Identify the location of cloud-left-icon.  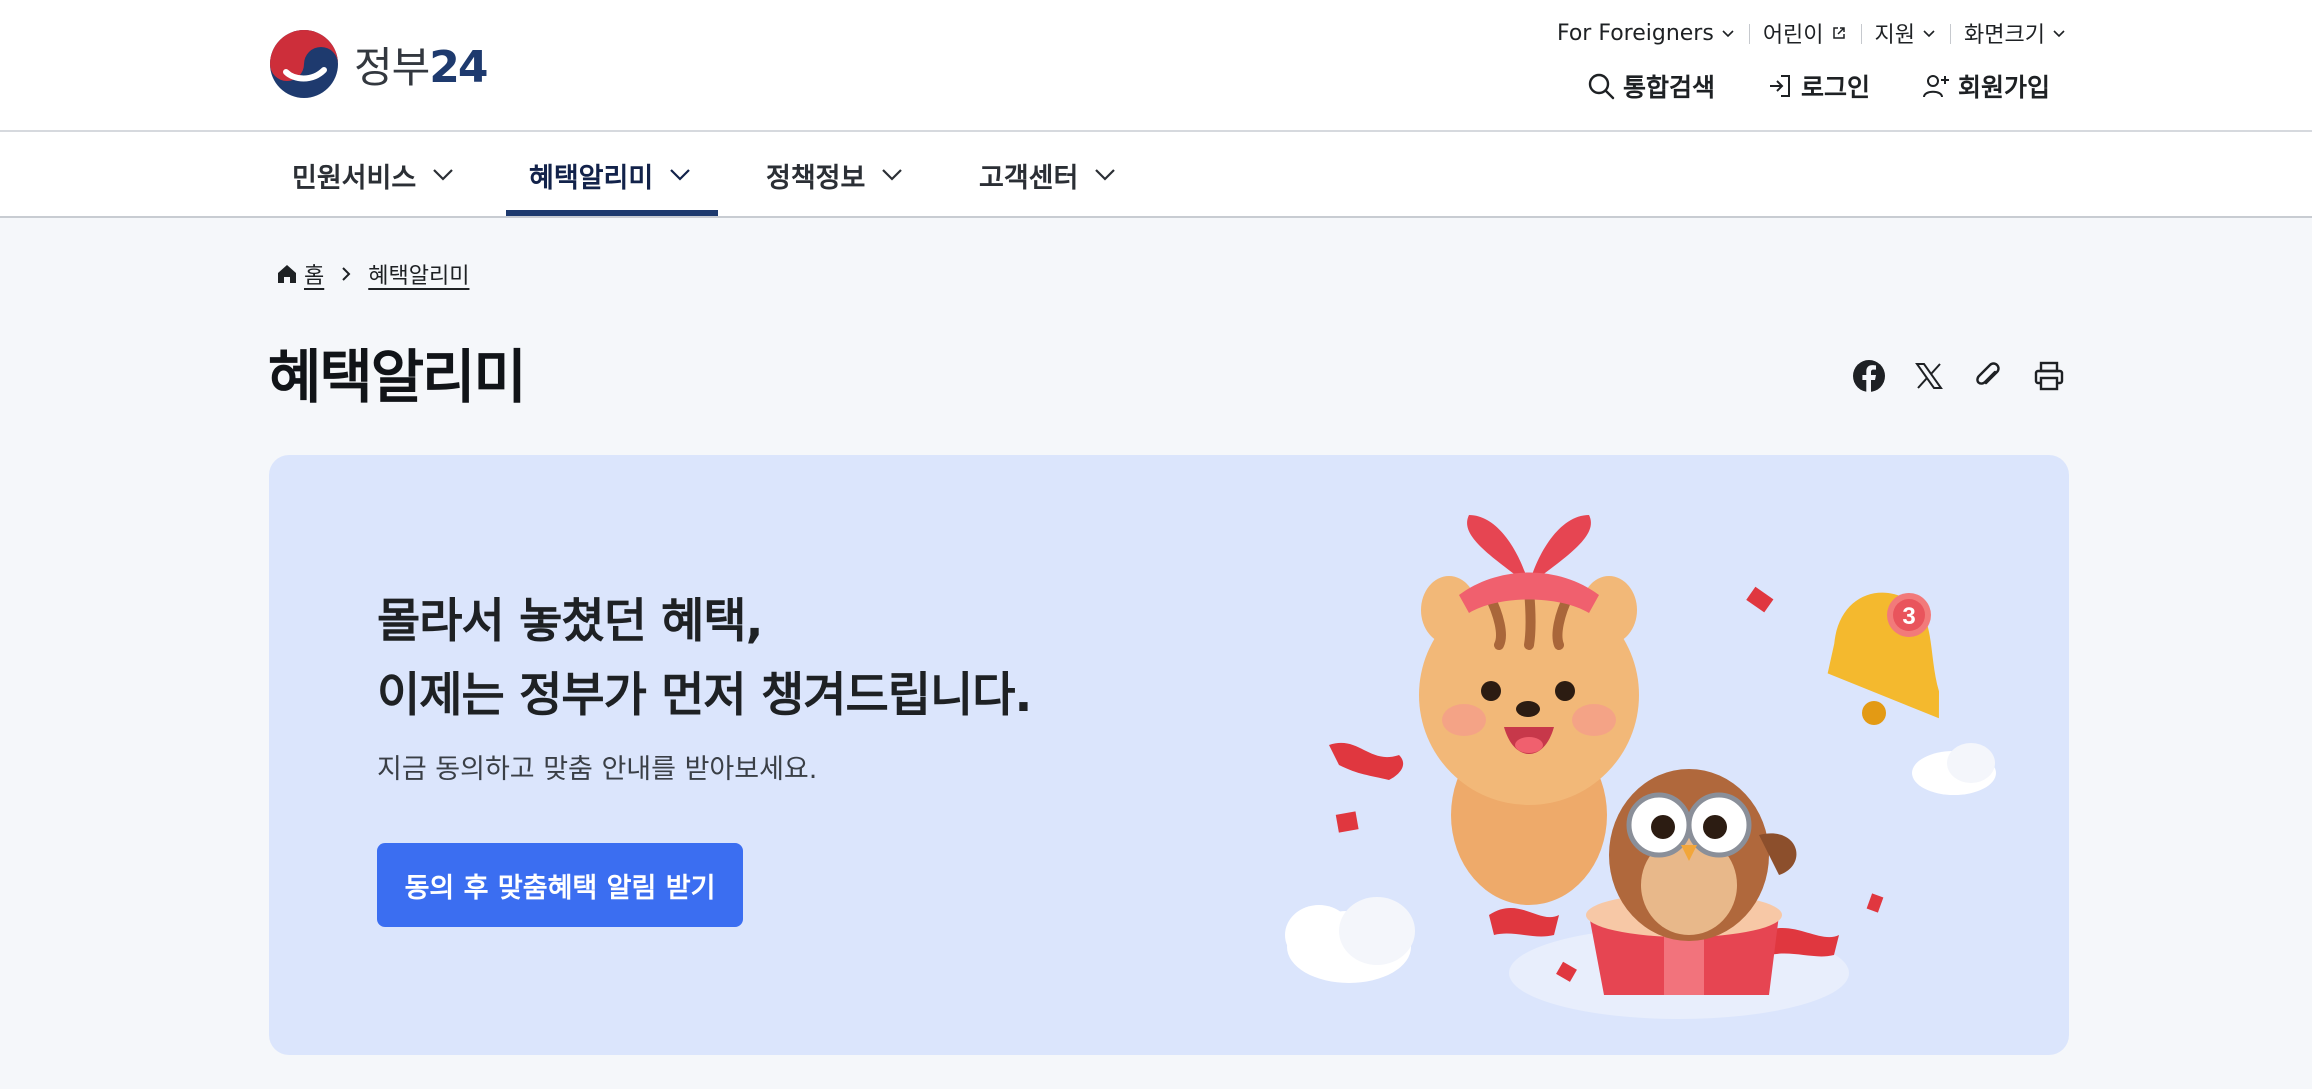
(1350, 940).